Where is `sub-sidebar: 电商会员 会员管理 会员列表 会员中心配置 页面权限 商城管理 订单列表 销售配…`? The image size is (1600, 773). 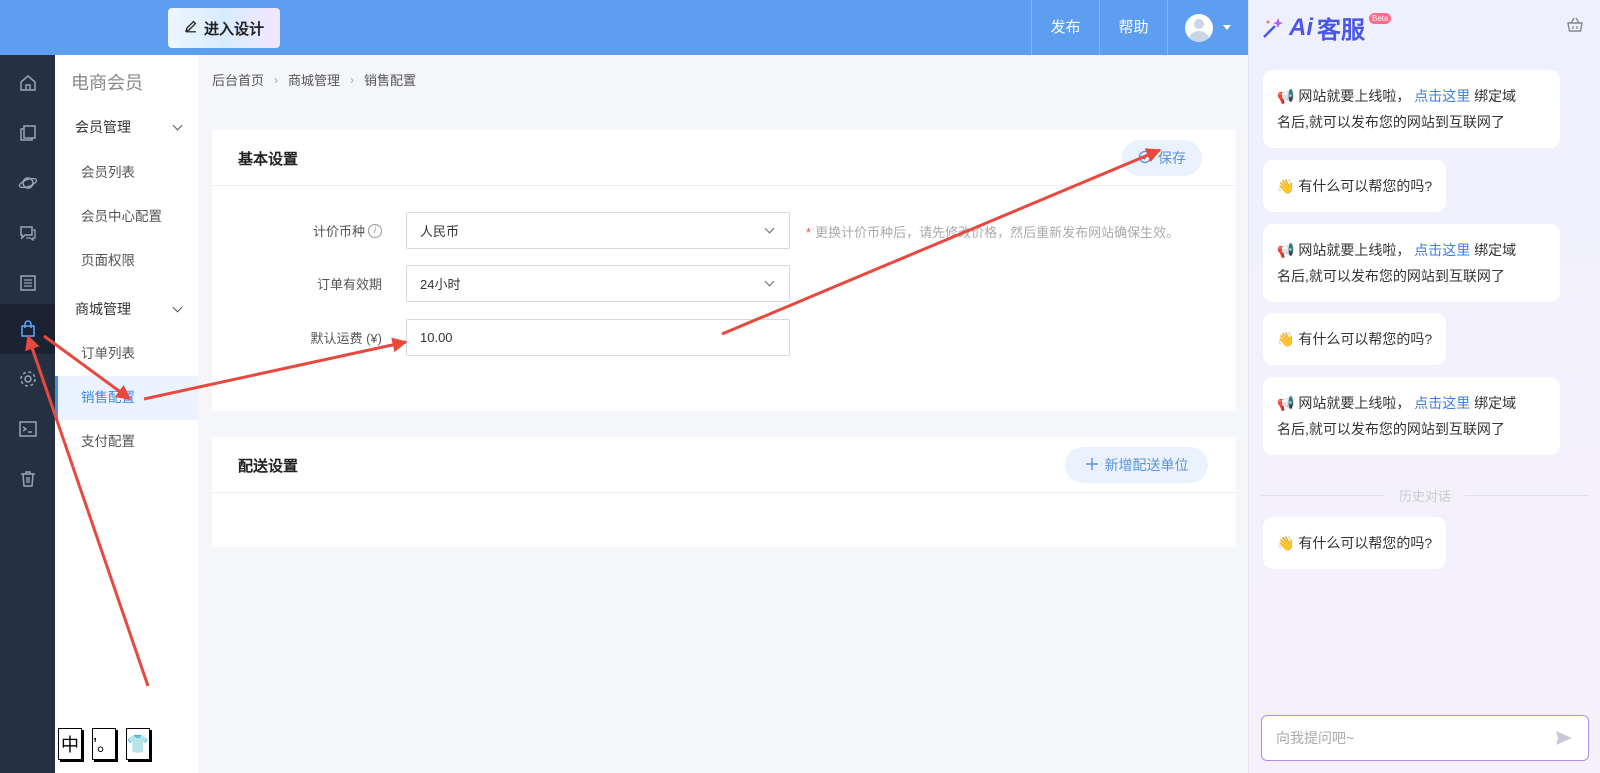
sub-sidebar: 电商会员 会员管理 会员列表 会员中心配置 页面权限 商城管理 订单列表 销售配… is located at coordinates (126, 414).